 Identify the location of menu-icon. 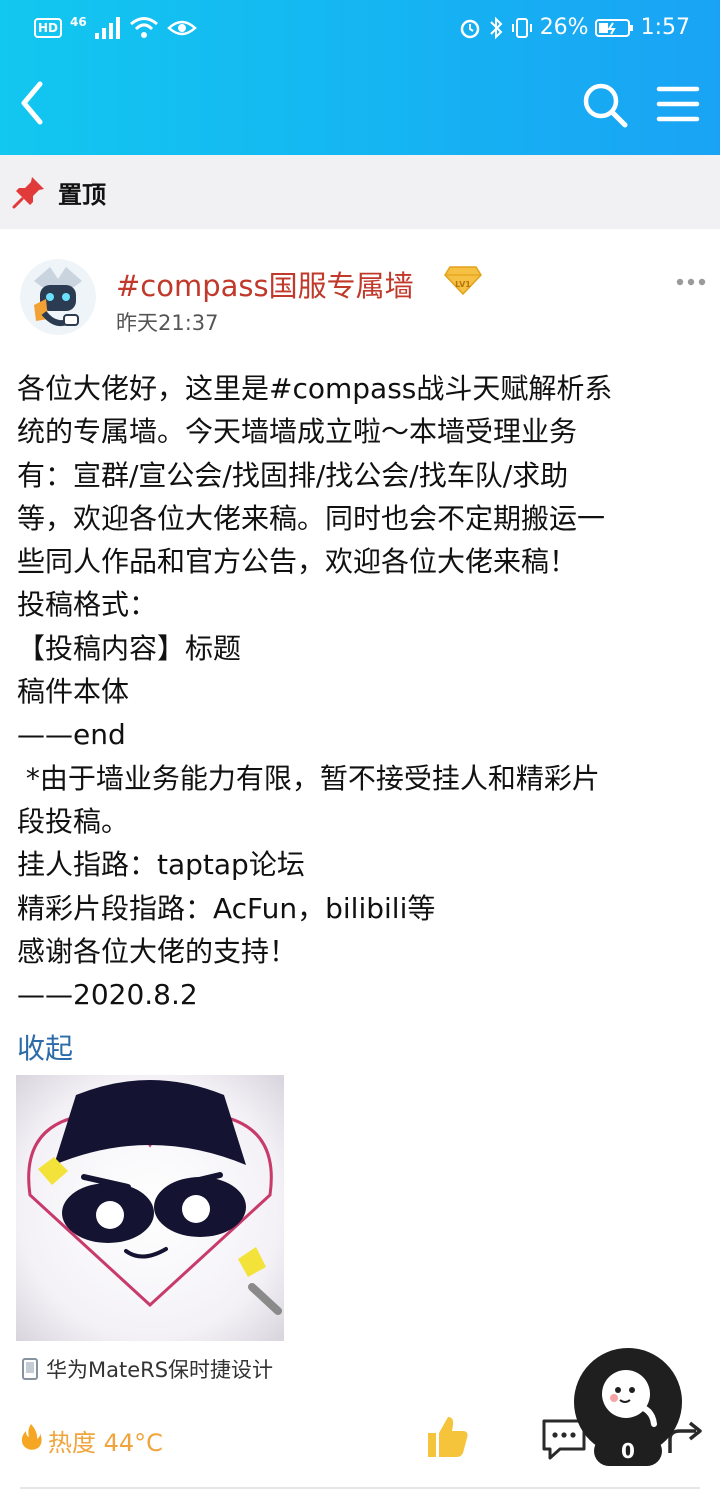
(678, 104).